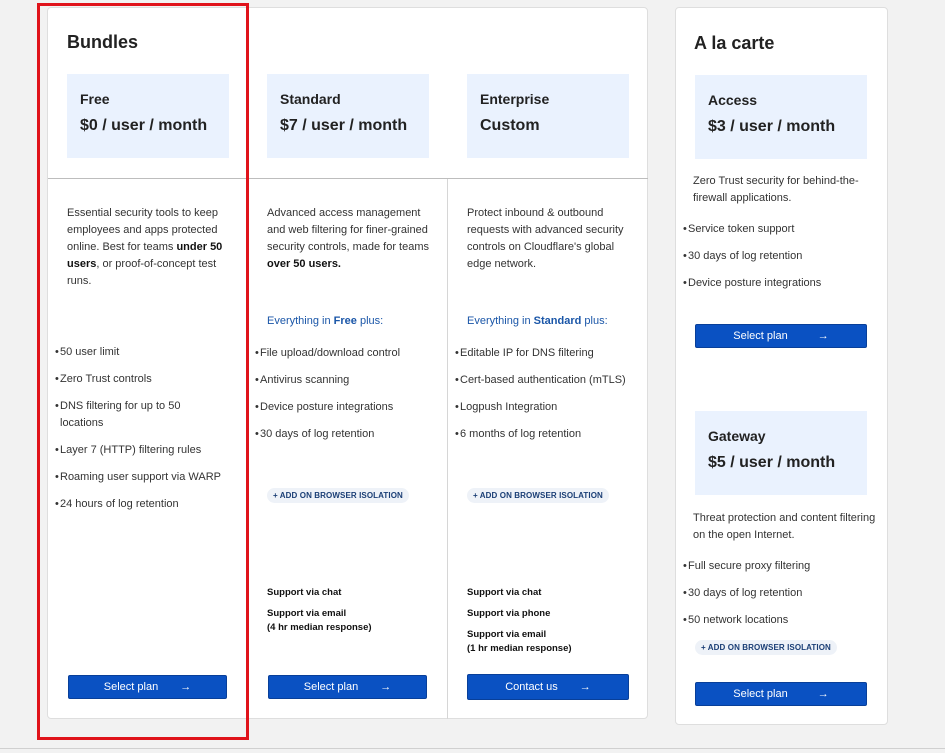 The height and width of the screenshot is (753, 945). I want to click on alacarte-title: A la carte, so click(734, 43).